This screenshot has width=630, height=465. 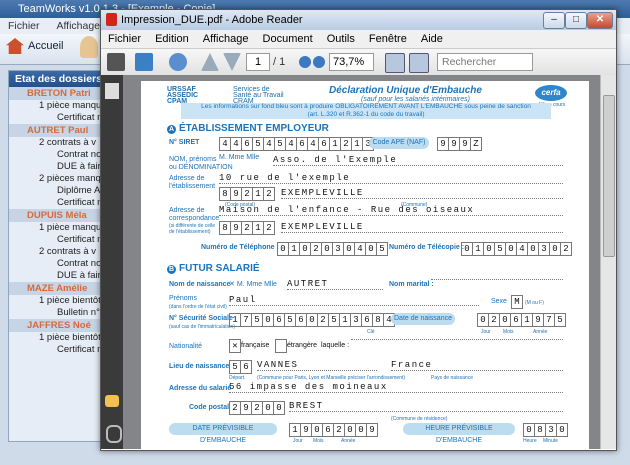 What do you see at coordinates (608, 262) in the screenshot?
I see `vertical-scrollbar` at bounding box center [608, 262].